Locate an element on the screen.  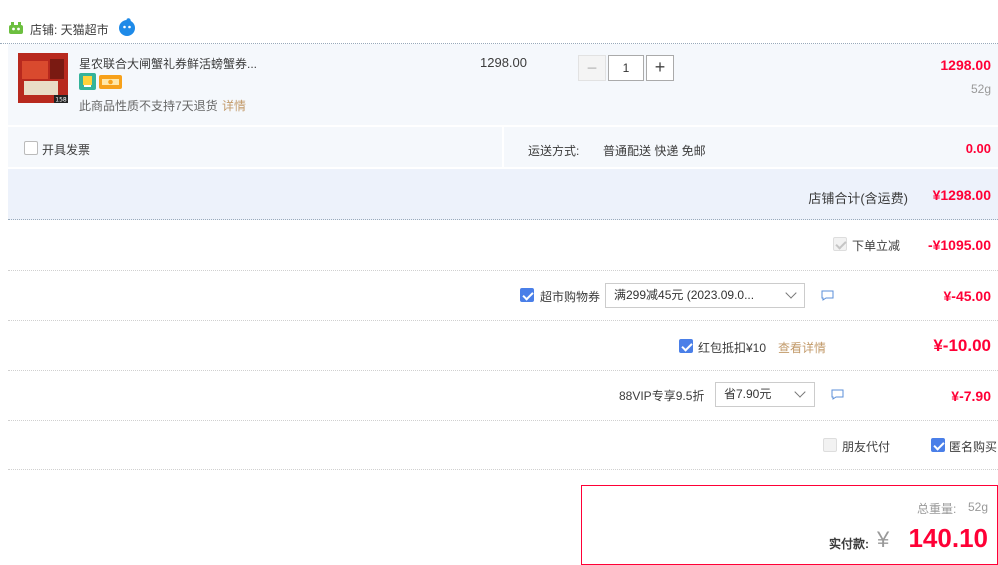
coupon-checkbox is located at coordinates (527, 295).